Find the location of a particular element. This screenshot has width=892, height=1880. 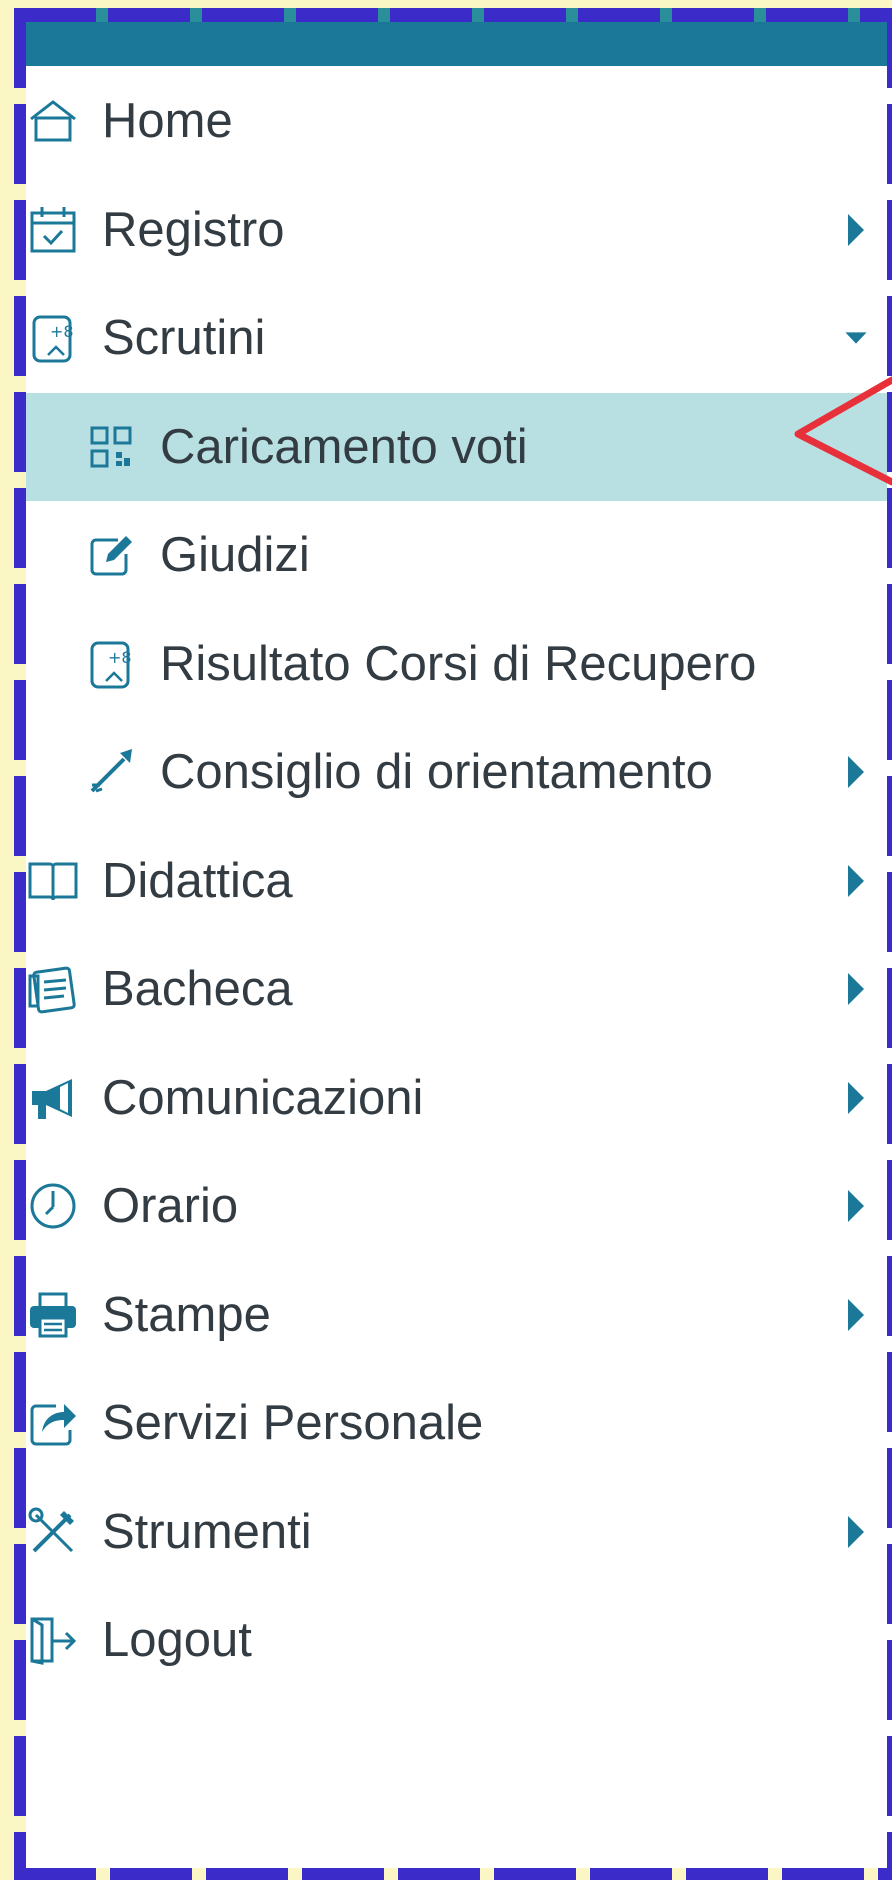

menu-item-label: Risultato Corsi di Recupero is located at coordinates (458, 663).